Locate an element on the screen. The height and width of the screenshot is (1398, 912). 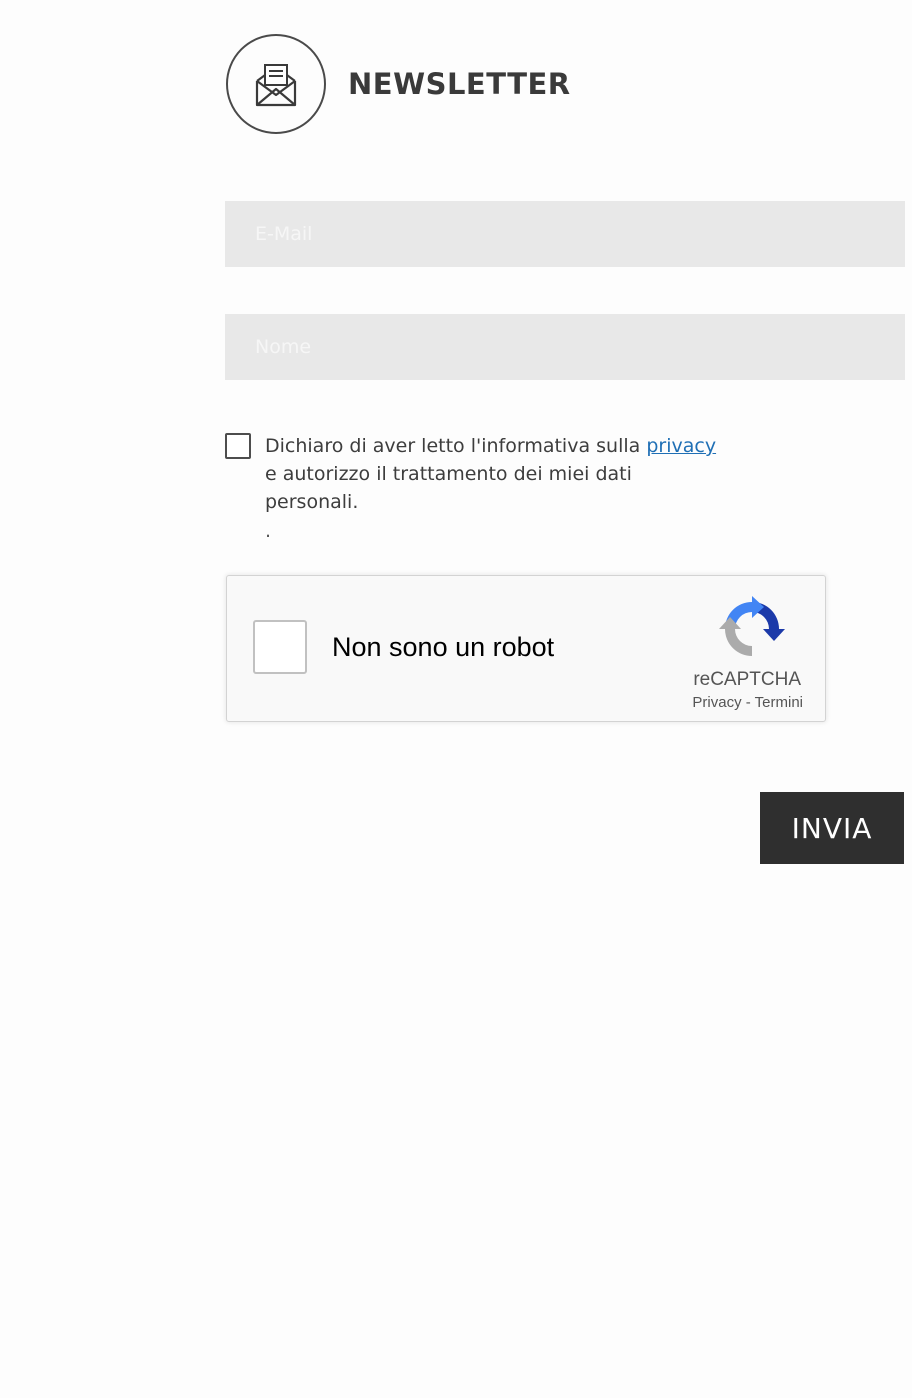
recaptcha-checkbox is located at coordinates (280, 647).